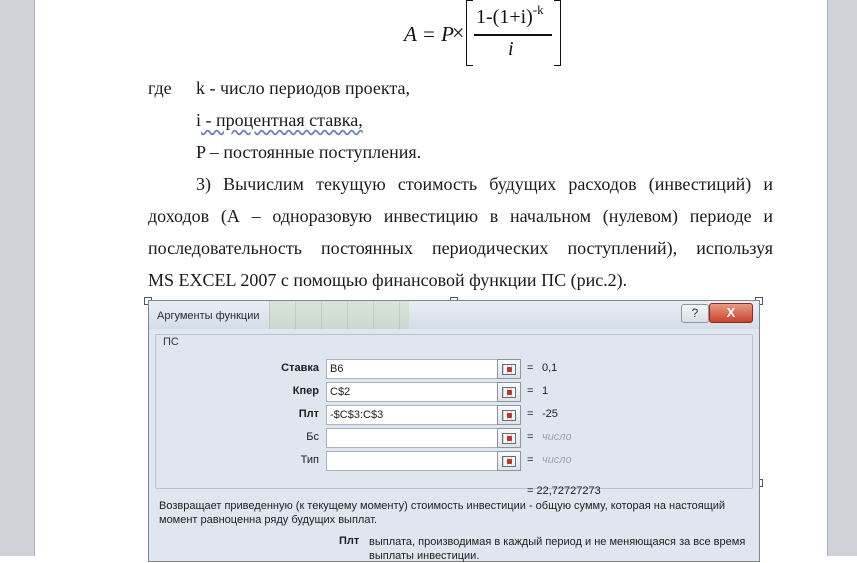 This screenshot has height=563, width=857. Describe the element at coordinates (357, 415) in the screenshot. I see `arg-value: -$C$3:C$3` at that location.